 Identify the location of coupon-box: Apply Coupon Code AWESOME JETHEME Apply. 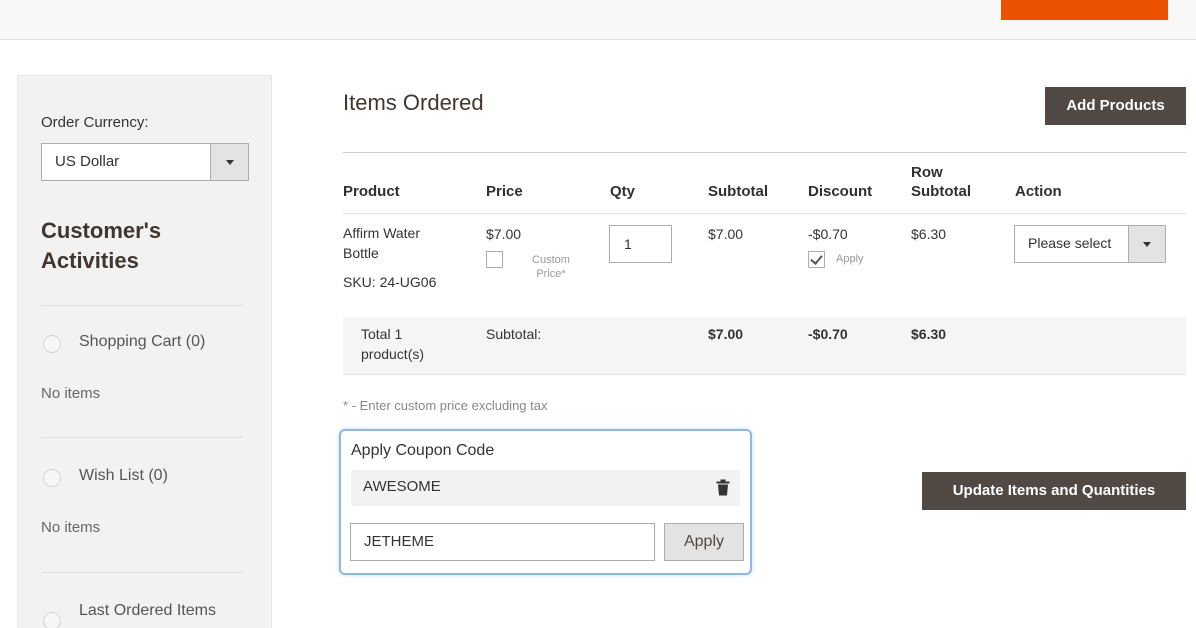
(545, 502).